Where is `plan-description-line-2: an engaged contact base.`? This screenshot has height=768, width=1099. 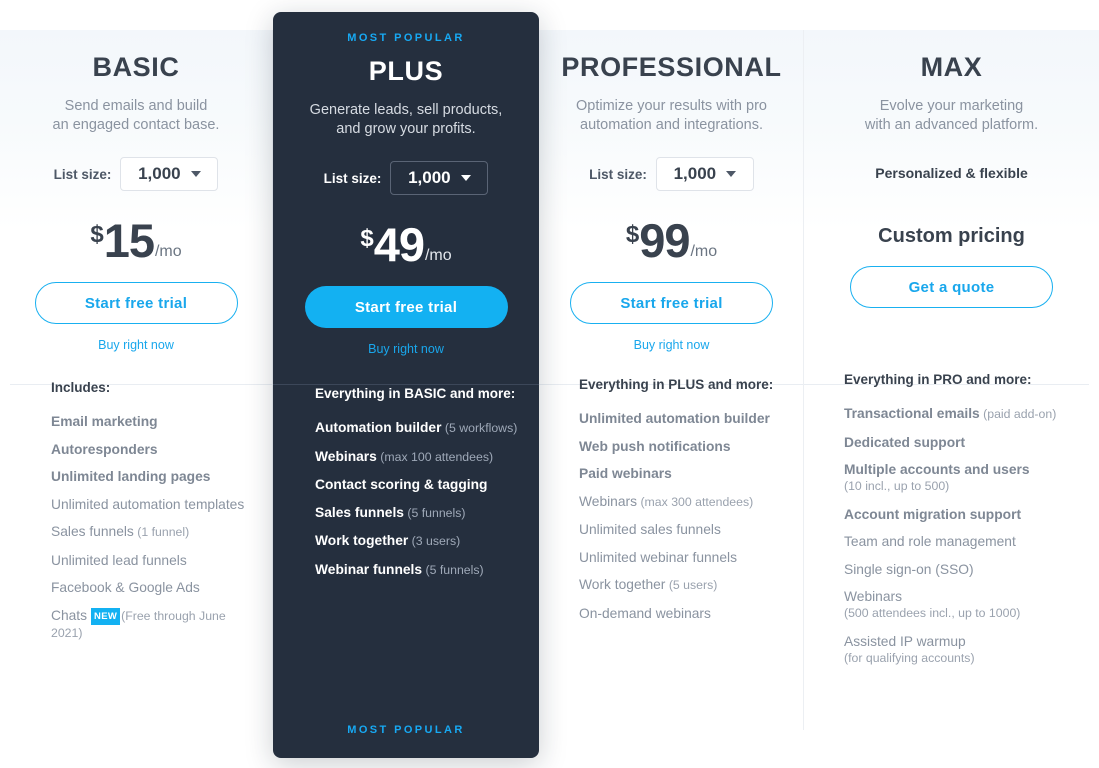 plan-description-line-2: an engaged contact base. is located at coordinates (136, 125).